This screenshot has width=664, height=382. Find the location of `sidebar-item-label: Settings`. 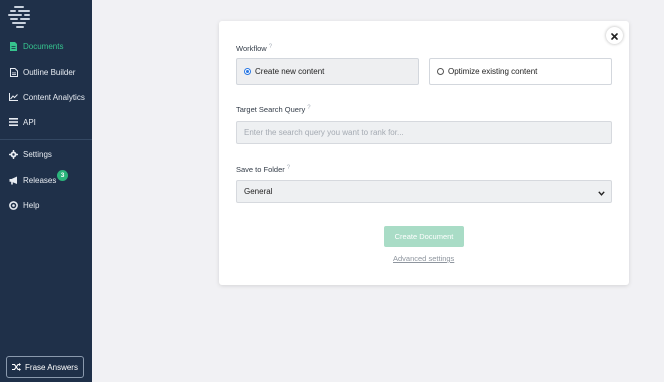

sidebar-item-label: Settings is located at coordinates (37, 154).